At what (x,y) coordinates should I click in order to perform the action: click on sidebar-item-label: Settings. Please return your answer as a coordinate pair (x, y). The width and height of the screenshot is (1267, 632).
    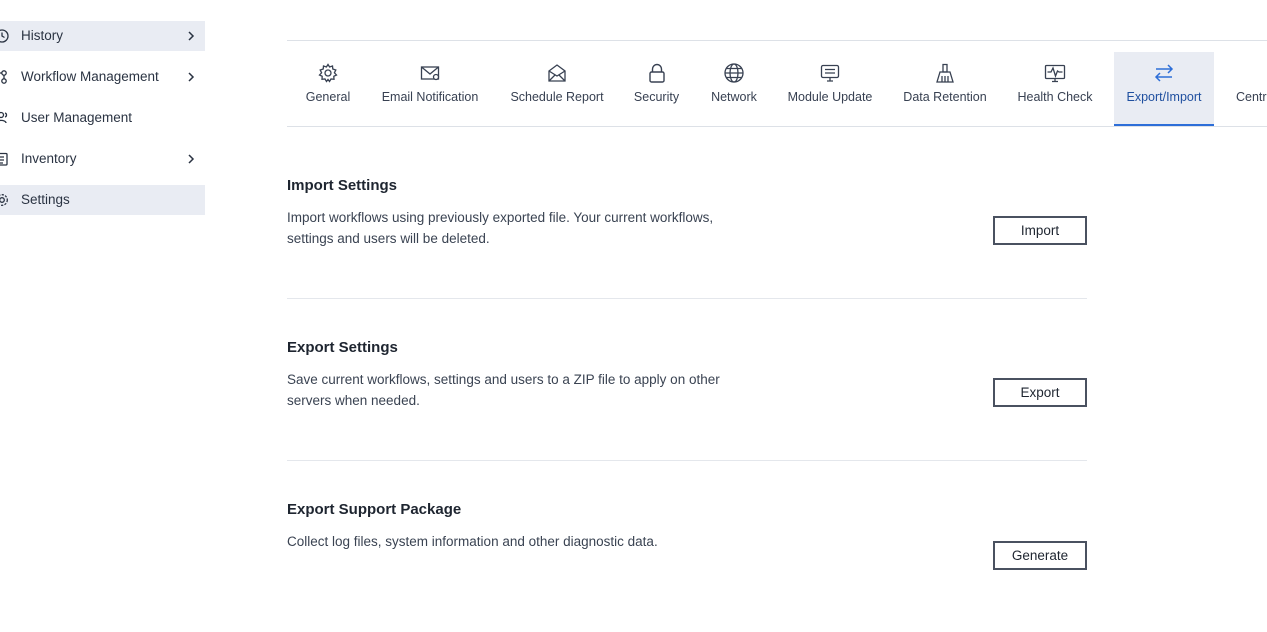
    Looking at the image, I should click on (45, 199).